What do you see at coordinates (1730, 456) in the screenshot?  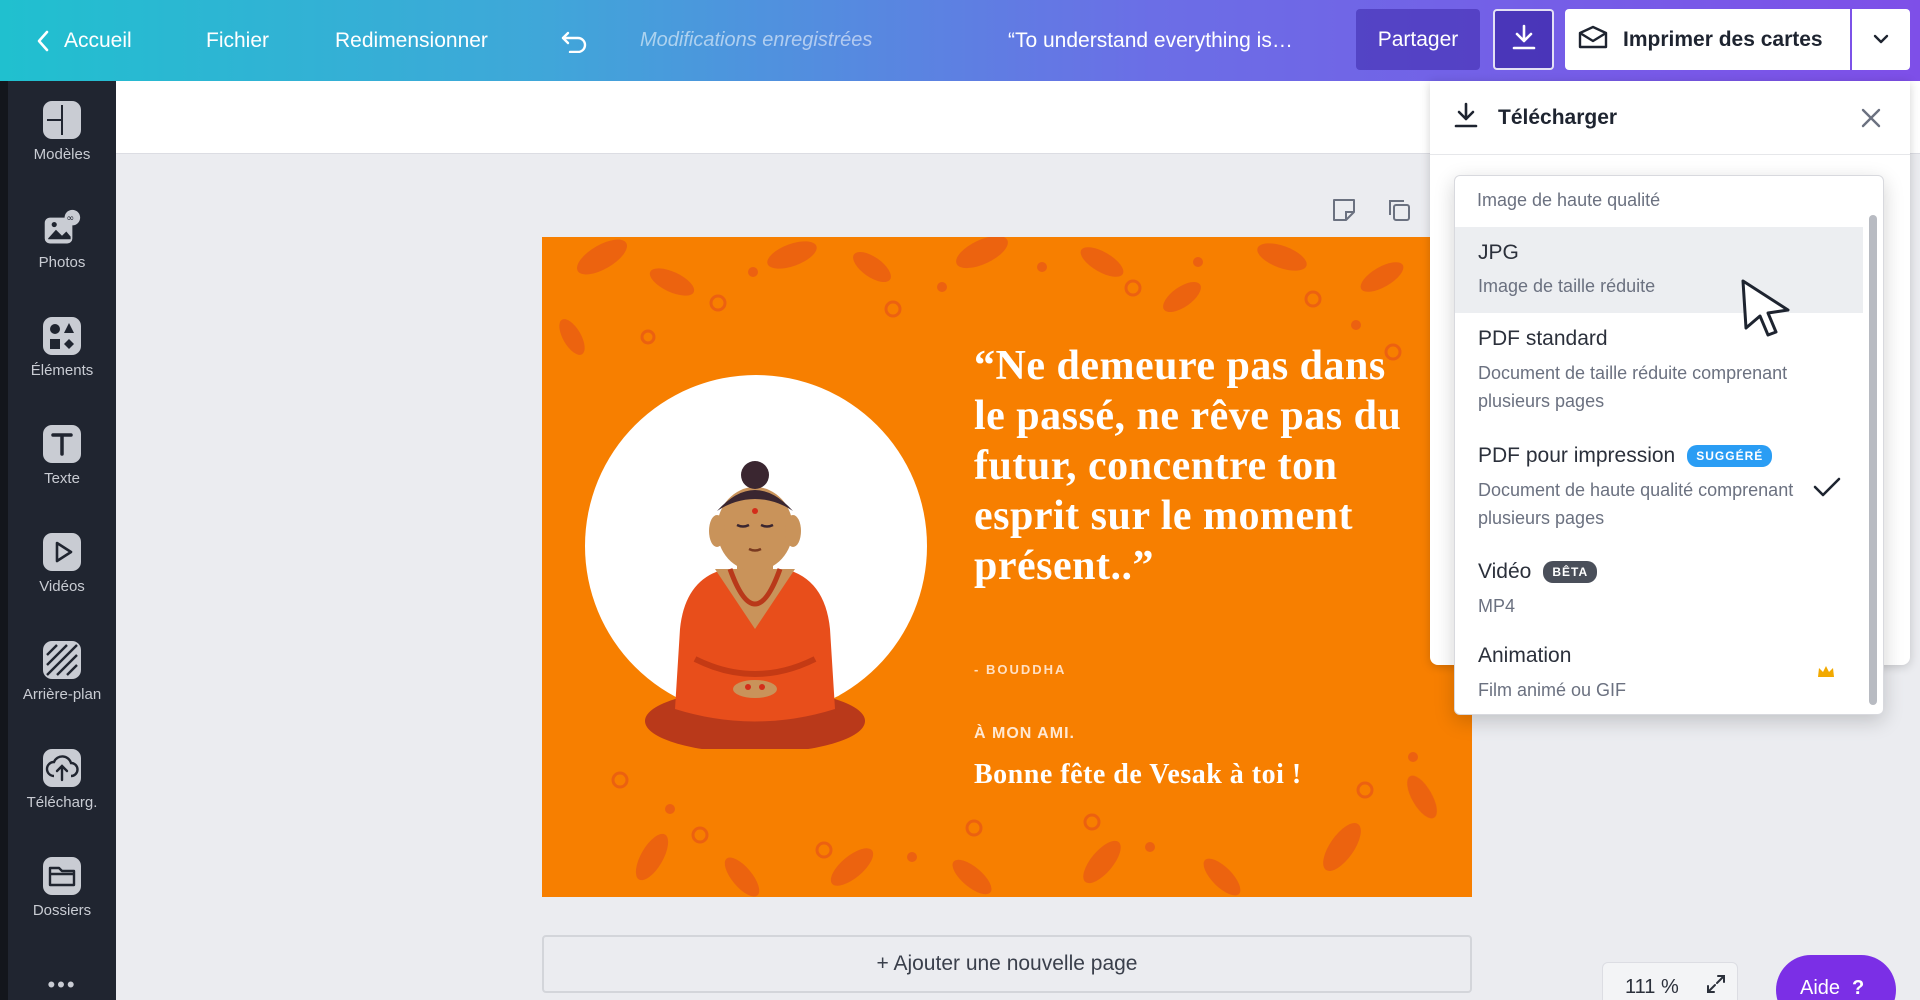 I see `suggested-badge: SUGGÉRÉ` at bounding box center [1730, 456].